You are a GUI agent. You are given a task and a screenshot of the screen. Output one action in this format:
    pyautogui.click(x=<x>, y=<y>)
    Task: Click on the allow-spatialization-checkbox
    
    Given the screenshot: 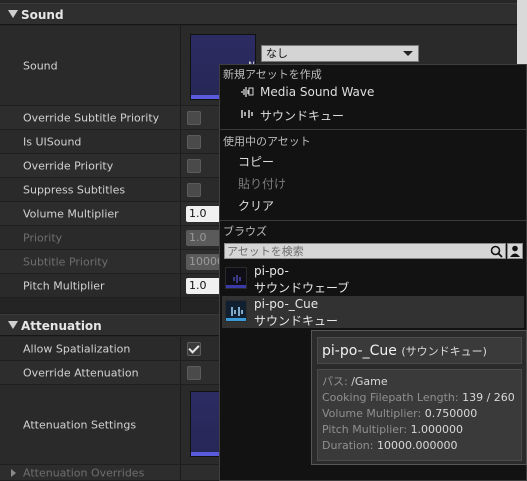 What is the action you would take?
    pyautogui.click(x=194, y=348)
    